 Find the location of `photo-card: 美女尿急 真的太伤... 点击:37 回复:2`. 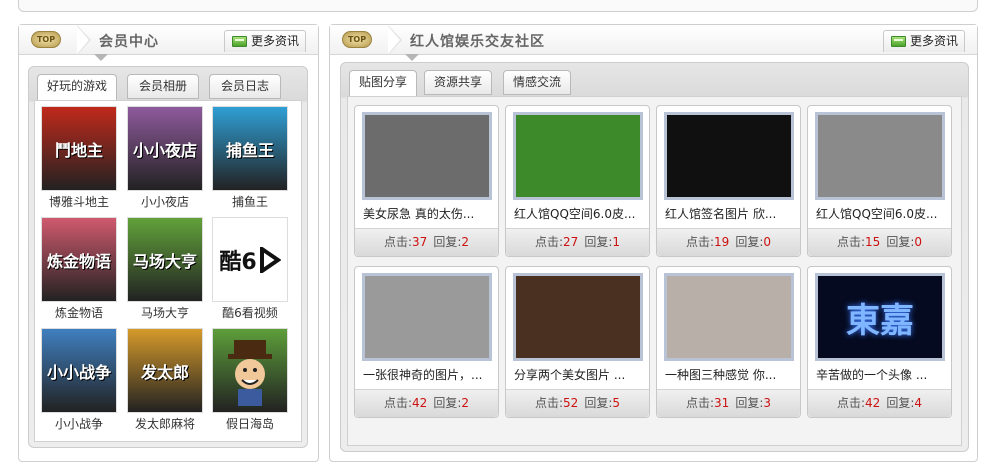

photo-card: 美女尿急 真的太伤... 点击:37 回复:2 is located at coordinates (426, 181).